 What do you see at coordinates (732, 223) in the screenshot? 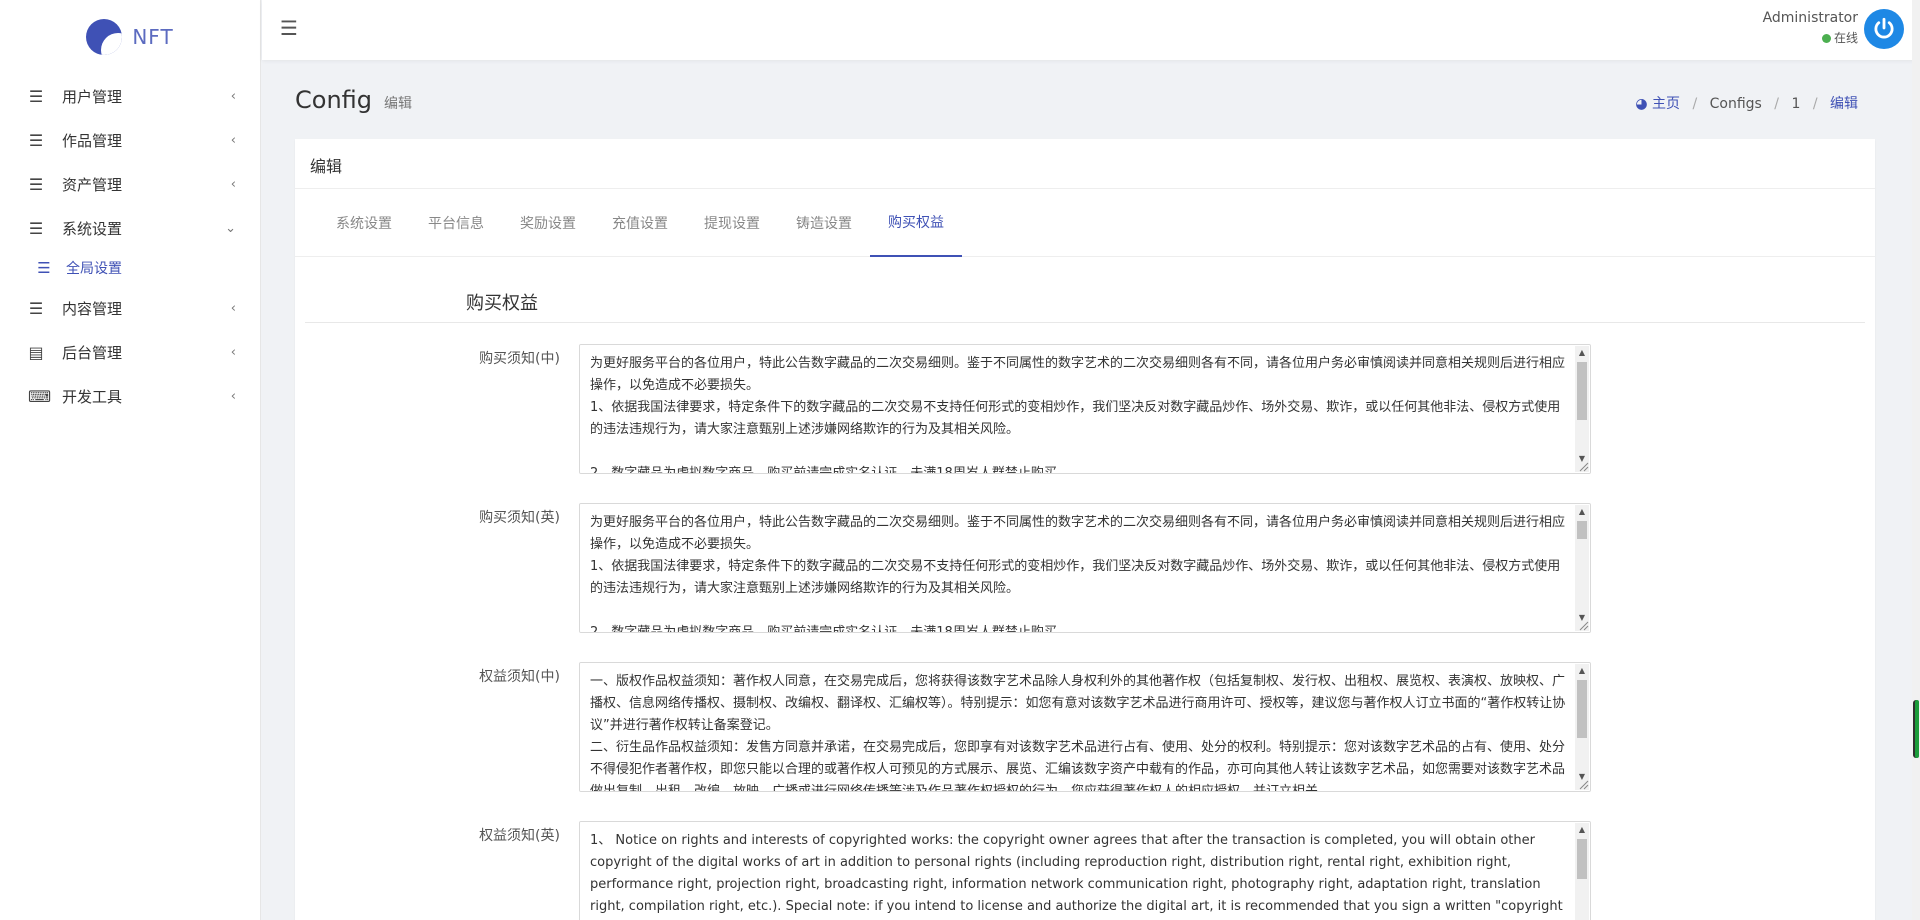
I see `tab-withdraw-settings: 提现设置` at bounding box center [732, 223].